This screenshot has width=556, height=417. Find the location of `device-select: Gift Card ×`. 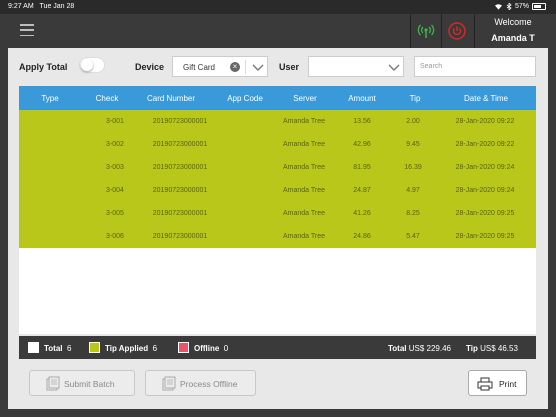

device-select: Gift Card × is located at coordinates (220, 66).